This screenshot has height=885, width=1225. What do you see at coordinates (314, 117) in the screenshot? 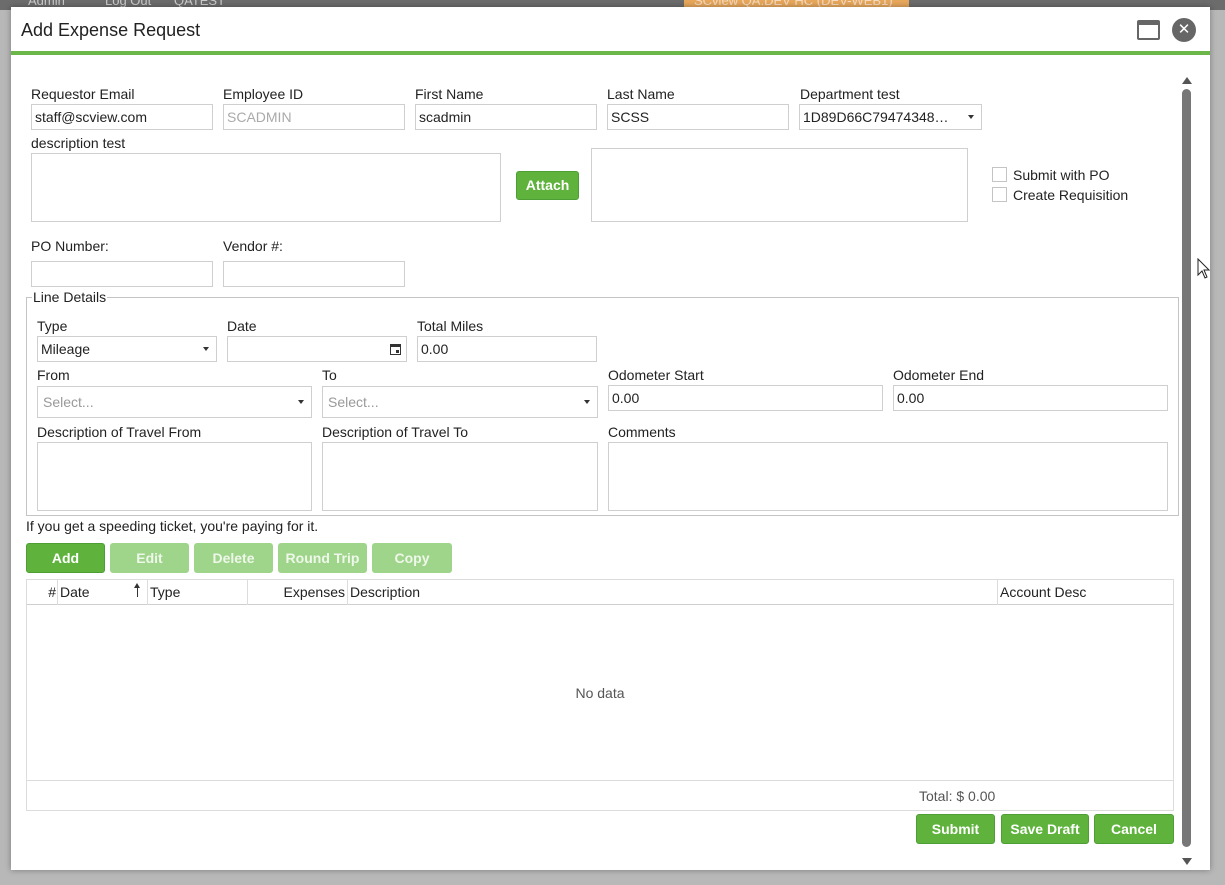
I see `employee-id-input: SCADMIN` at bounding box center [314, 117].